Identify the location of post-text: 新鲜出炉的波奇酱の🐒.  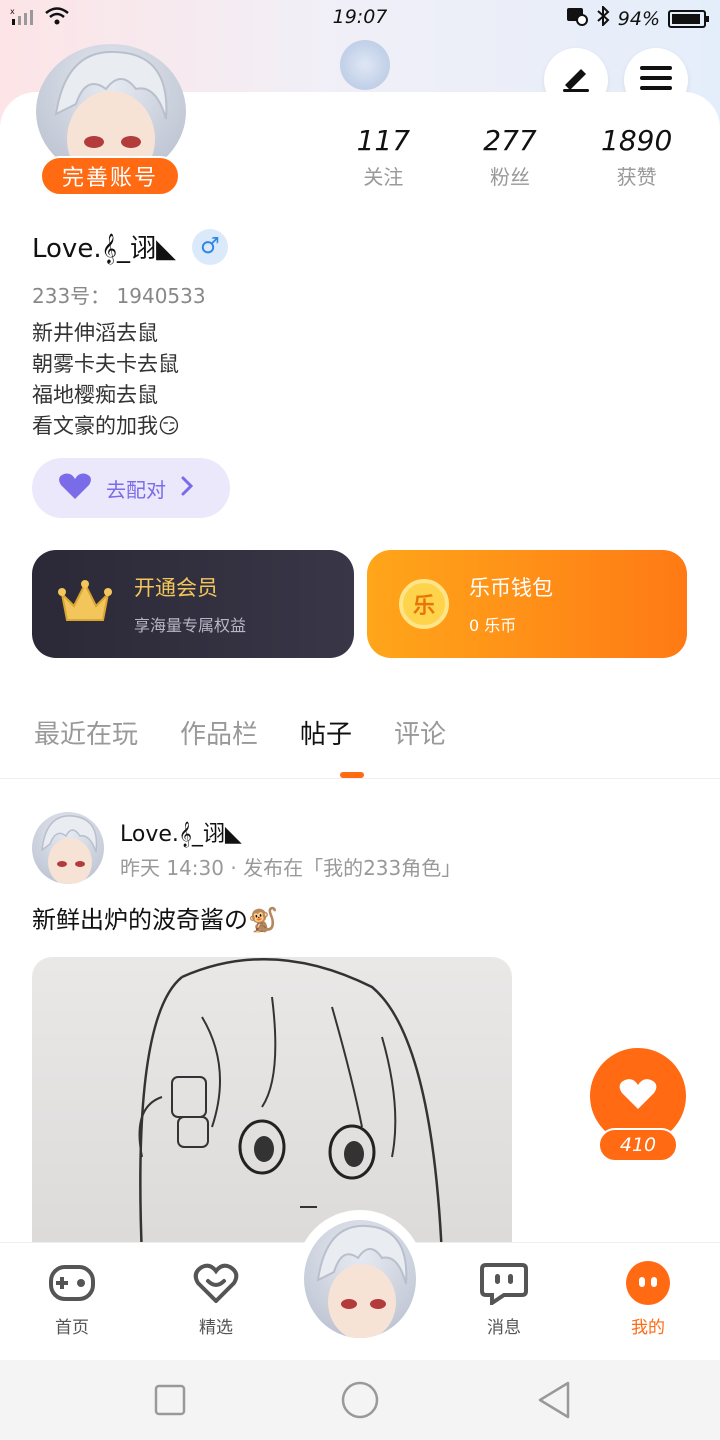
(155, 920).